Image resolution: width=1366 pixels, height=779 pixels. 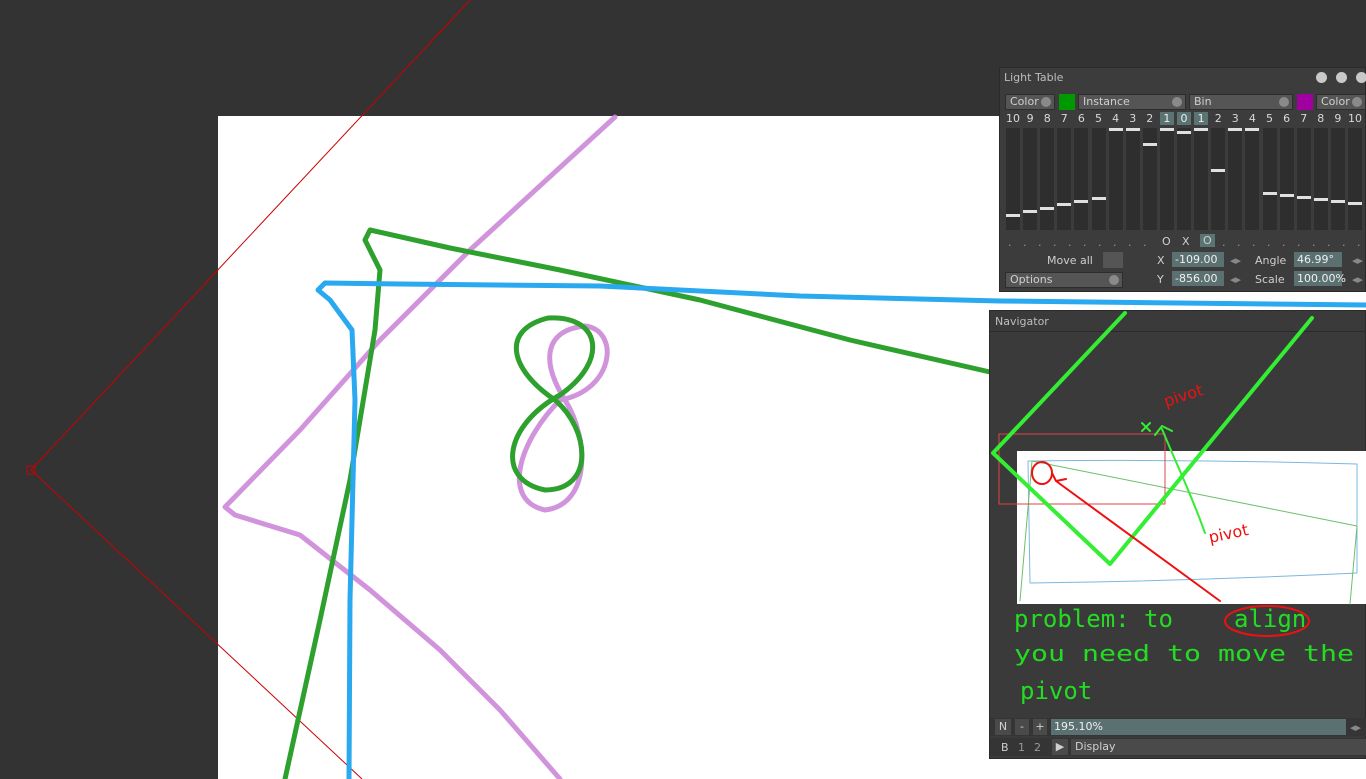 I want to click on angle-field: 46.99°, so click(x=1318, y=259).